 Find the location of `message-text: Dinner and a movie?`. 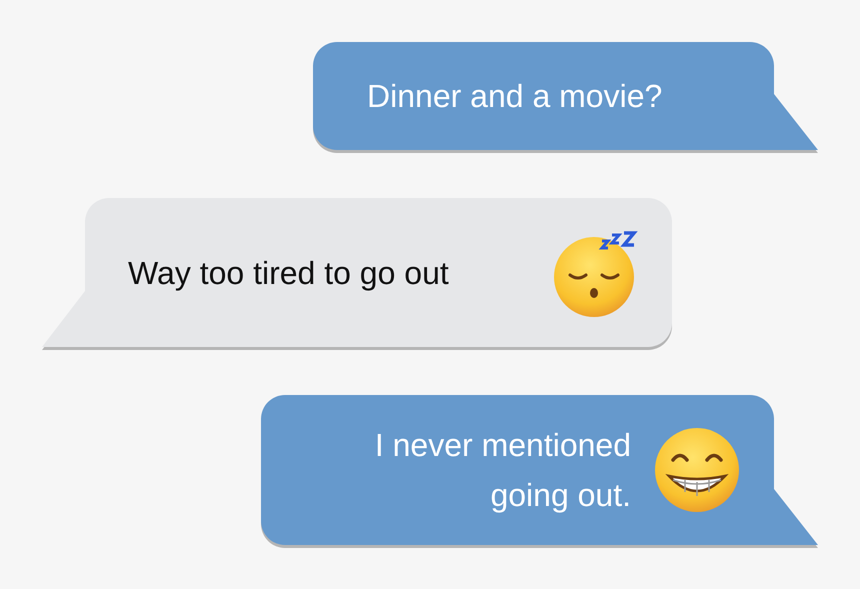

message-text: Dinner and a movie? is located at coordinates (515, 96).